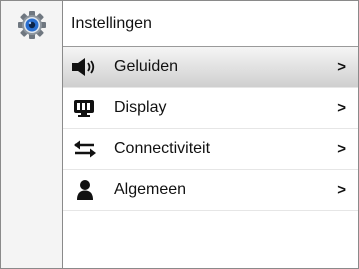  What do you see at coordinates (146, 66) in the screenshot?
I see `menu-item-label: Geluiden` at bounding box center [146, 66].